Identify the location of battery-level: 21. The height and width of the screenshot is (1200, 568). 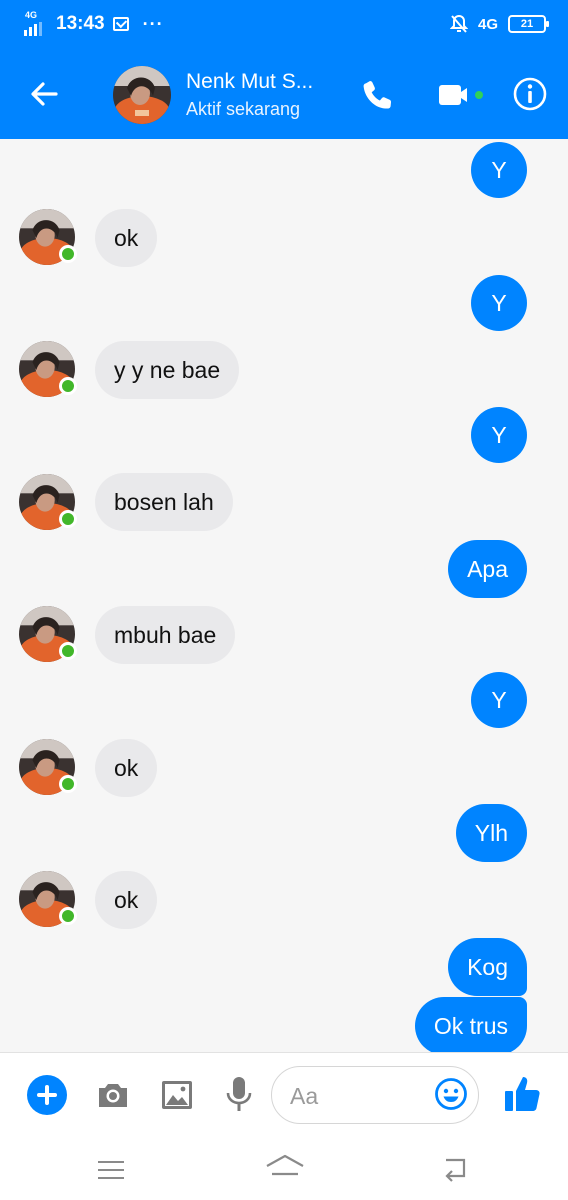
(527, 24).